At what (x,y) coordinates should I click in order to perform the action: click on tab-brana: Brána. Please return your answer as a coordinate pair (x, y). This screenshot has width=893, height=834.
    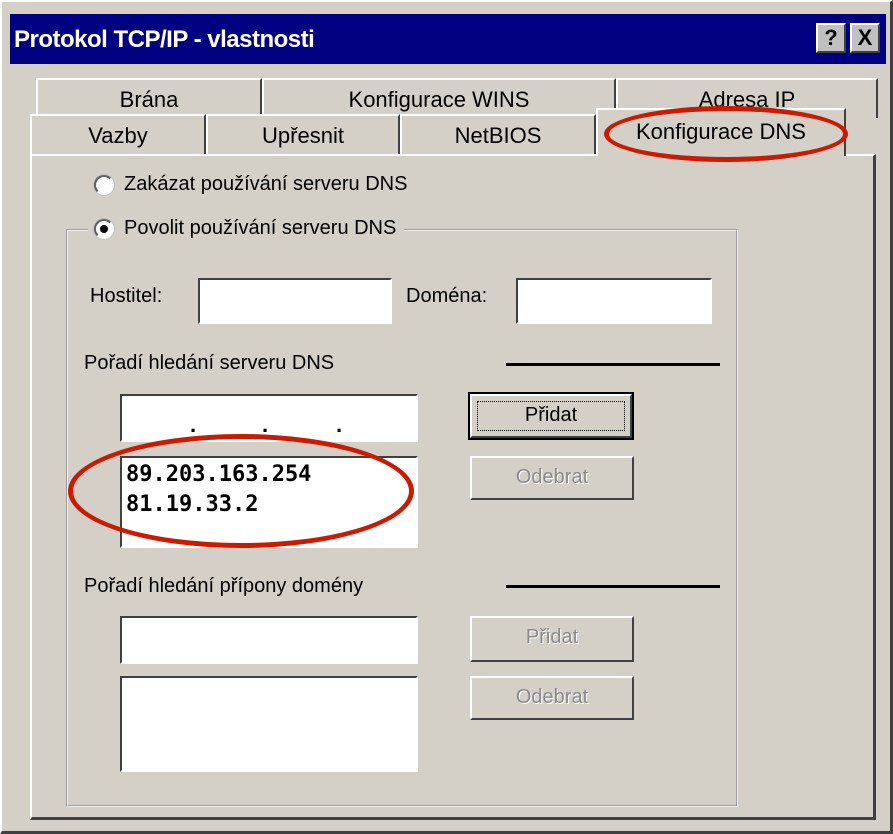
    Looking at the image, I should click on (149, 98).